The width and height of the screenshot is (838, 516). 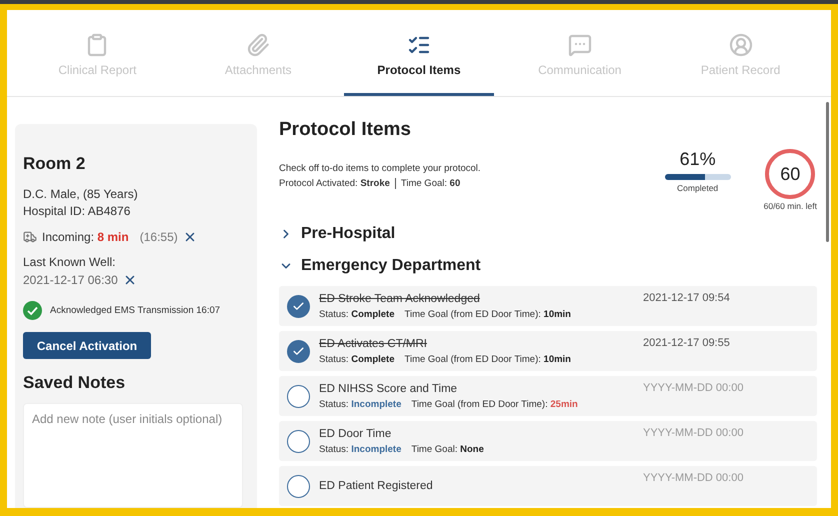 What do you see at coordinates (54, 164) in the screenshot?
I see `room-title: Room 2` at bounding box center [54, 164].